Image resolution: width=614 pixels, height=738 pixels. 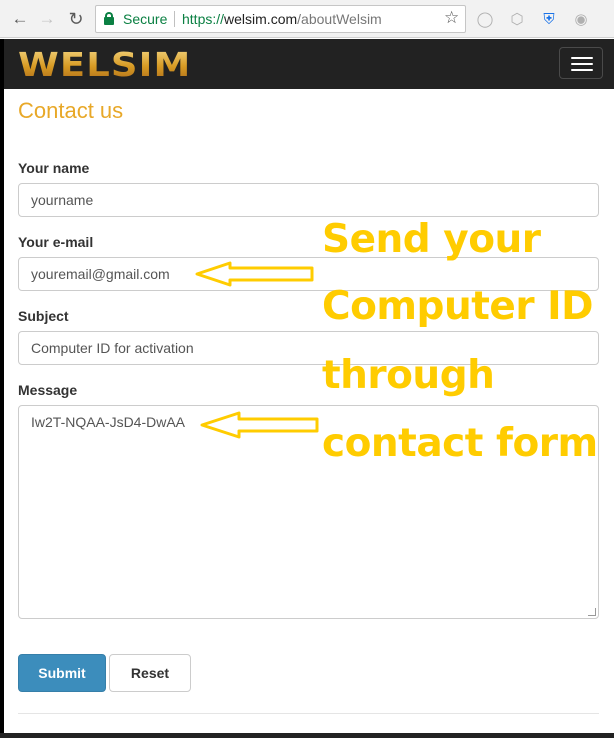 I want to click on divider, so click(x=308, y=713).